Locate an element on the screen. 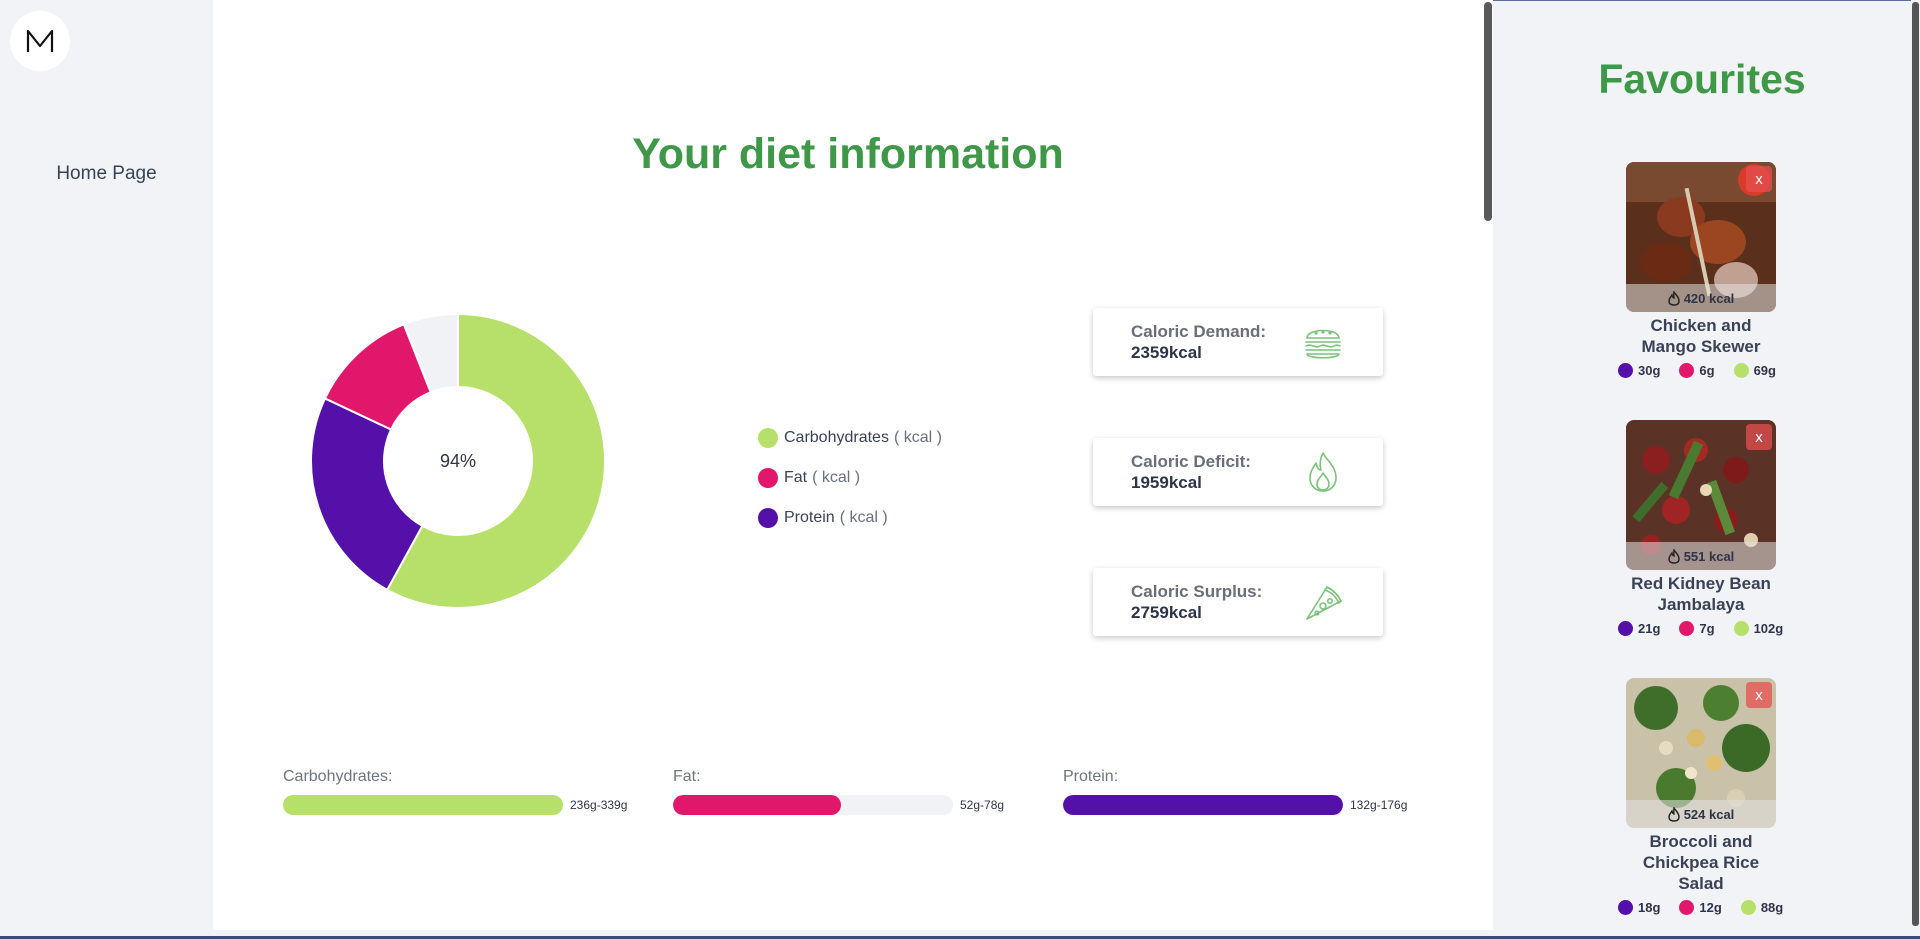  fat-amount: 6g is located at coordinates (1697, 370).